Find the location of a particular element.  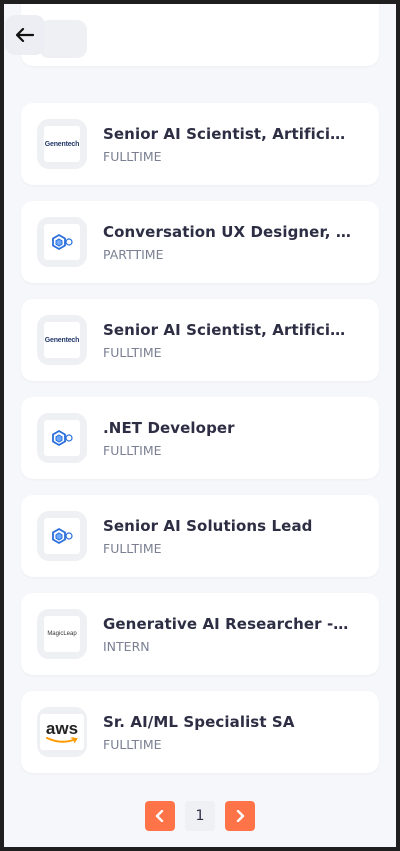

back-button is located at coordinates (25, 35).